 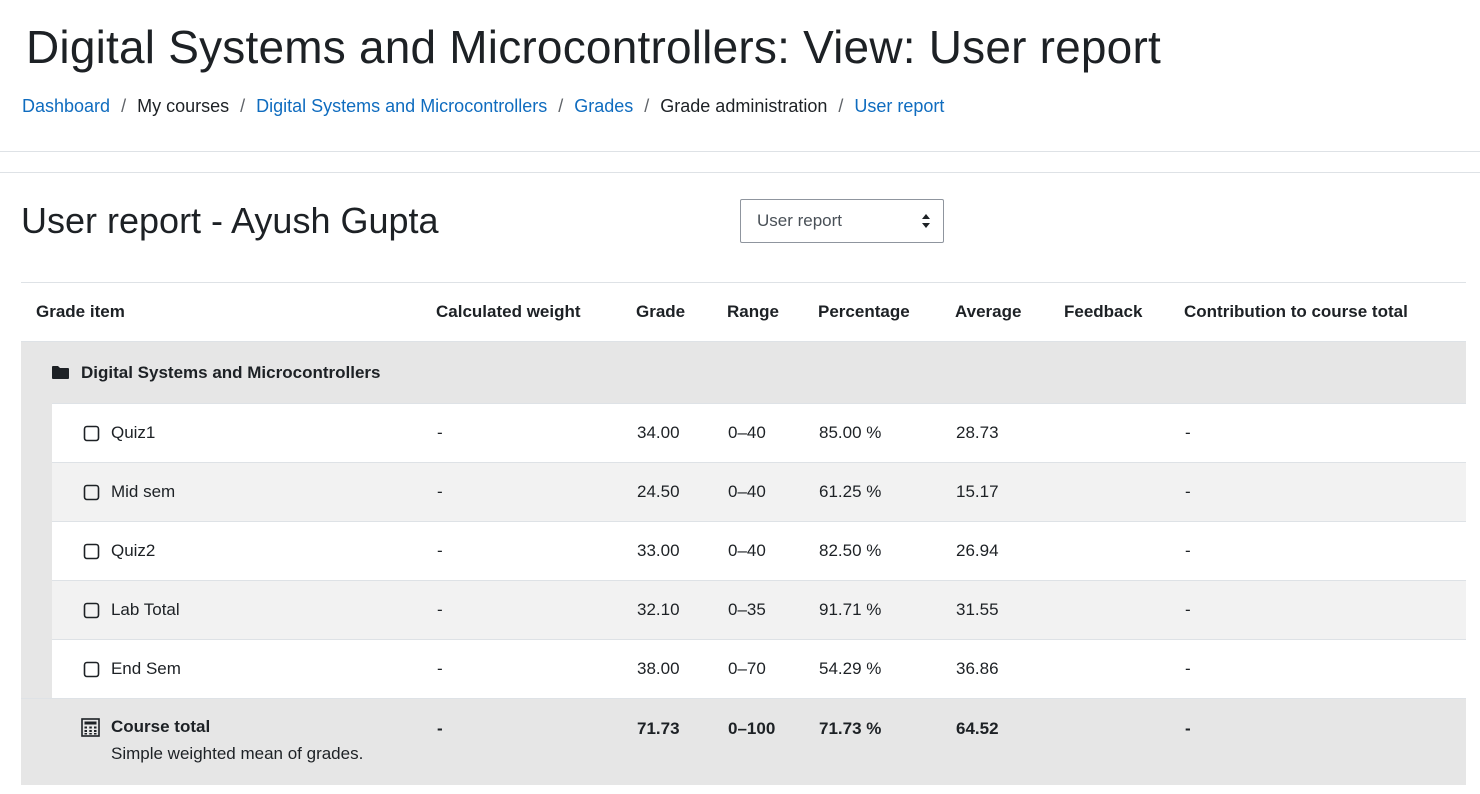 I want to click on header-divider, so click(x=740, y=151).